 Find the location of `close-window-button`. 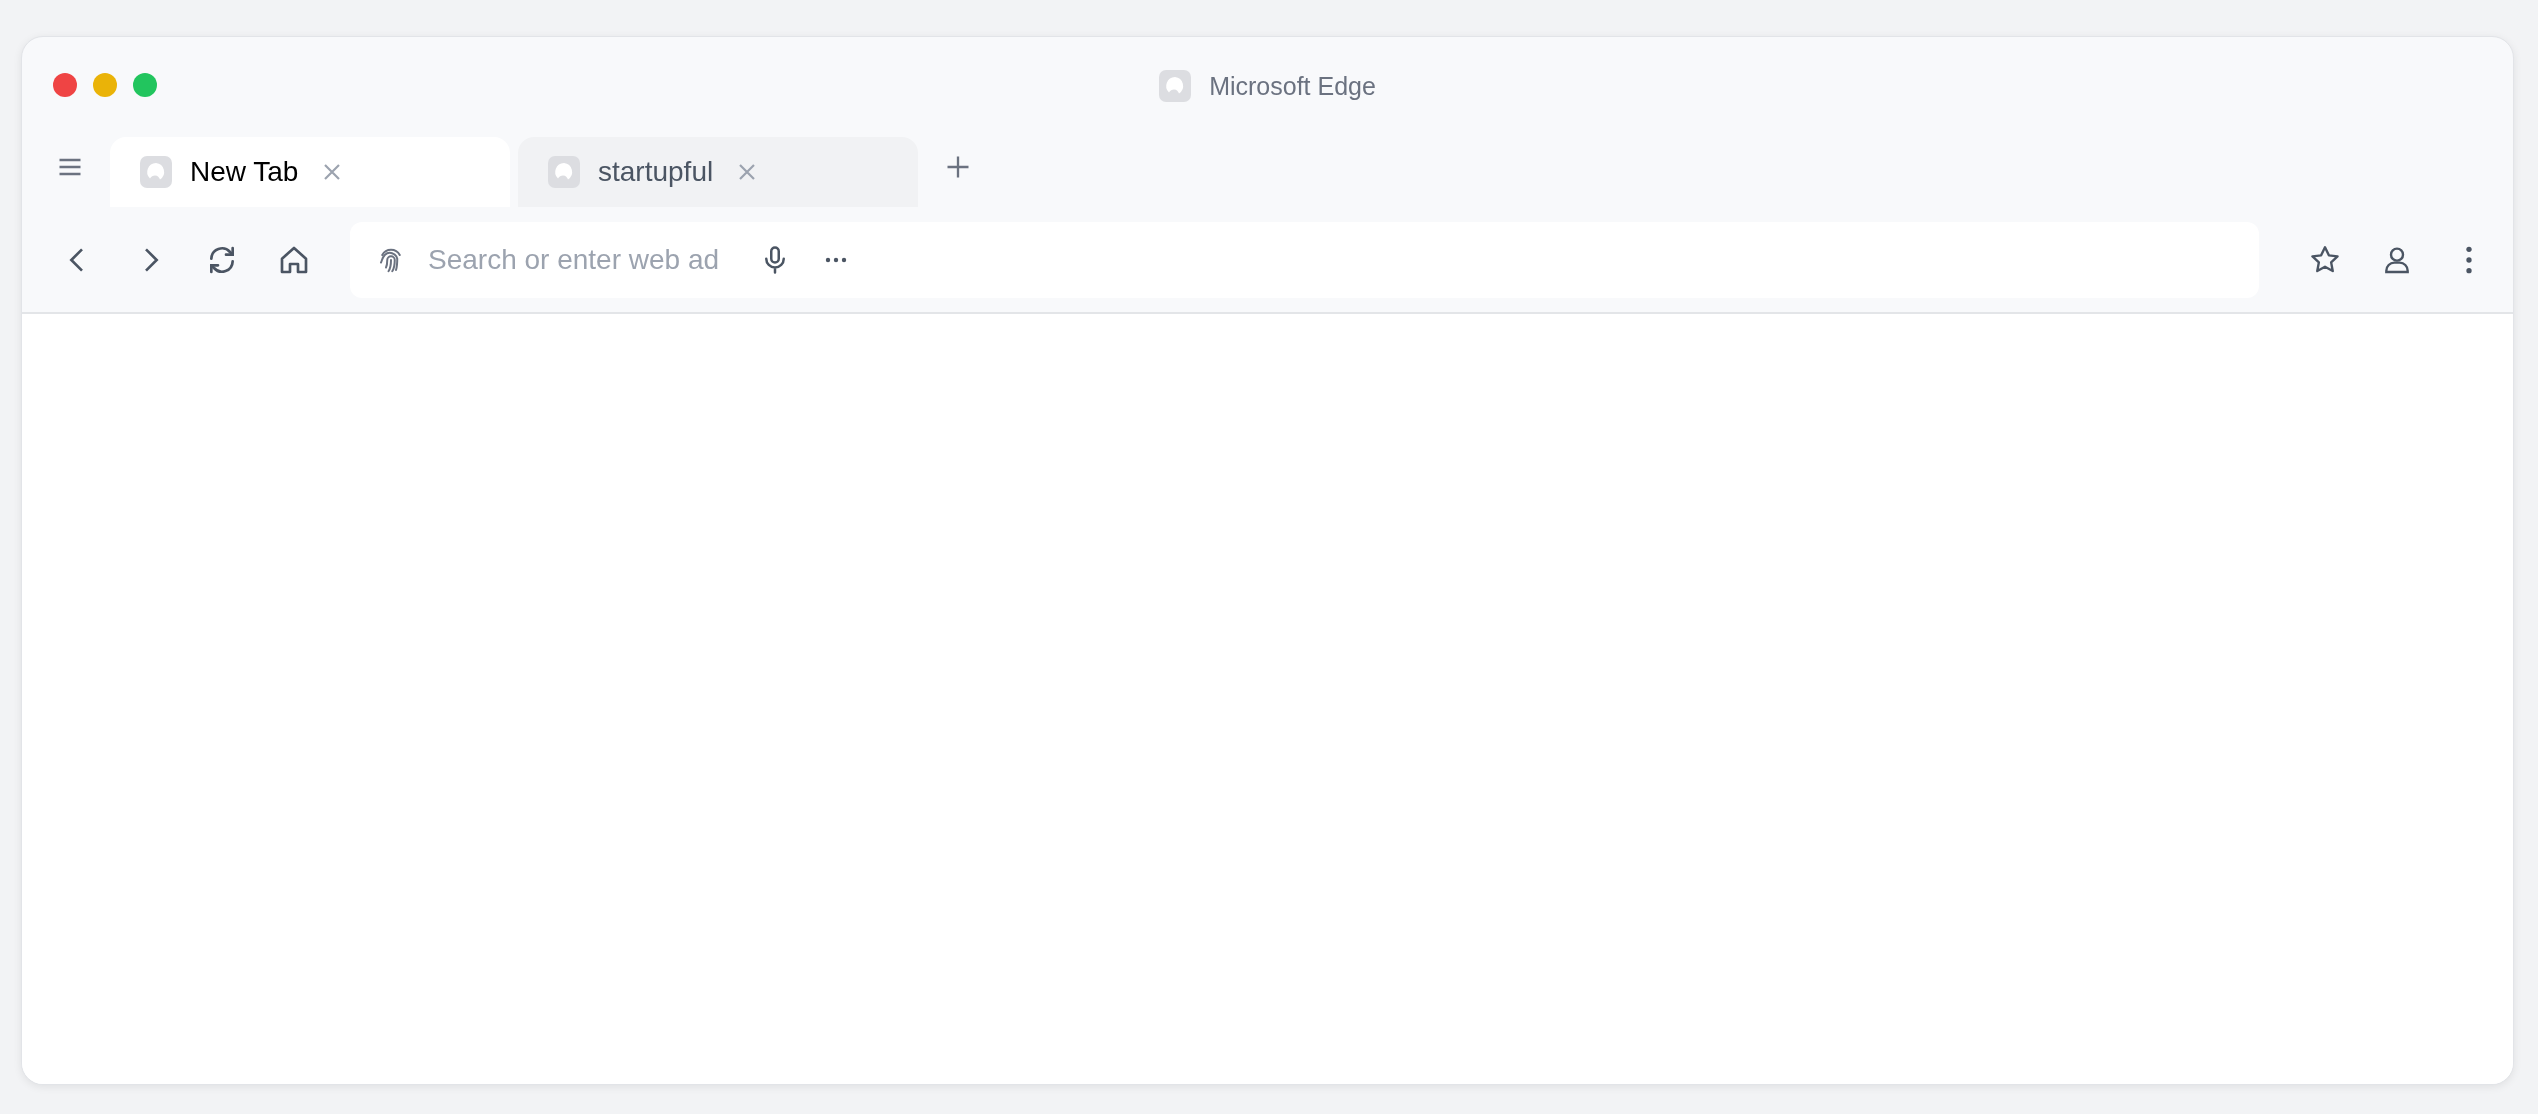

close-window-button is located at coordinates (65, 85).